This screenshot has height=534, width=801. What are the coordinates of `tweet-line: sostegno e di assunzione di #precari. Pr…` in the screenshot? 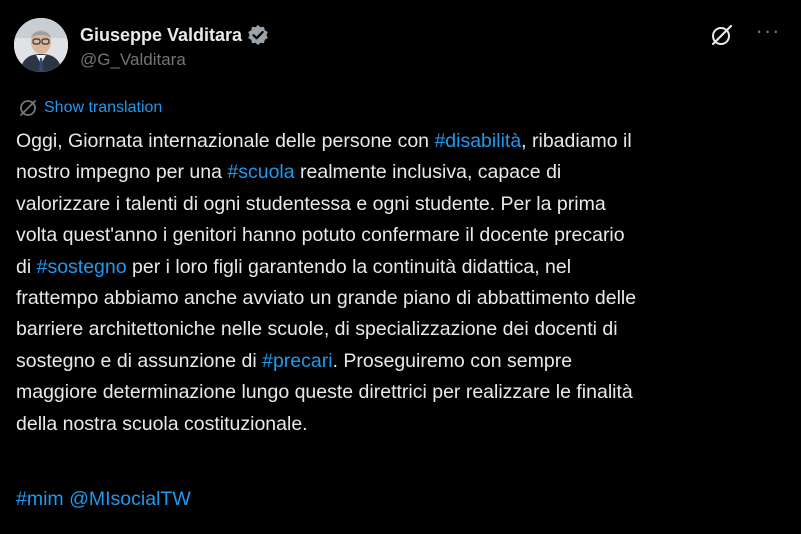 It's located at (403, 361).